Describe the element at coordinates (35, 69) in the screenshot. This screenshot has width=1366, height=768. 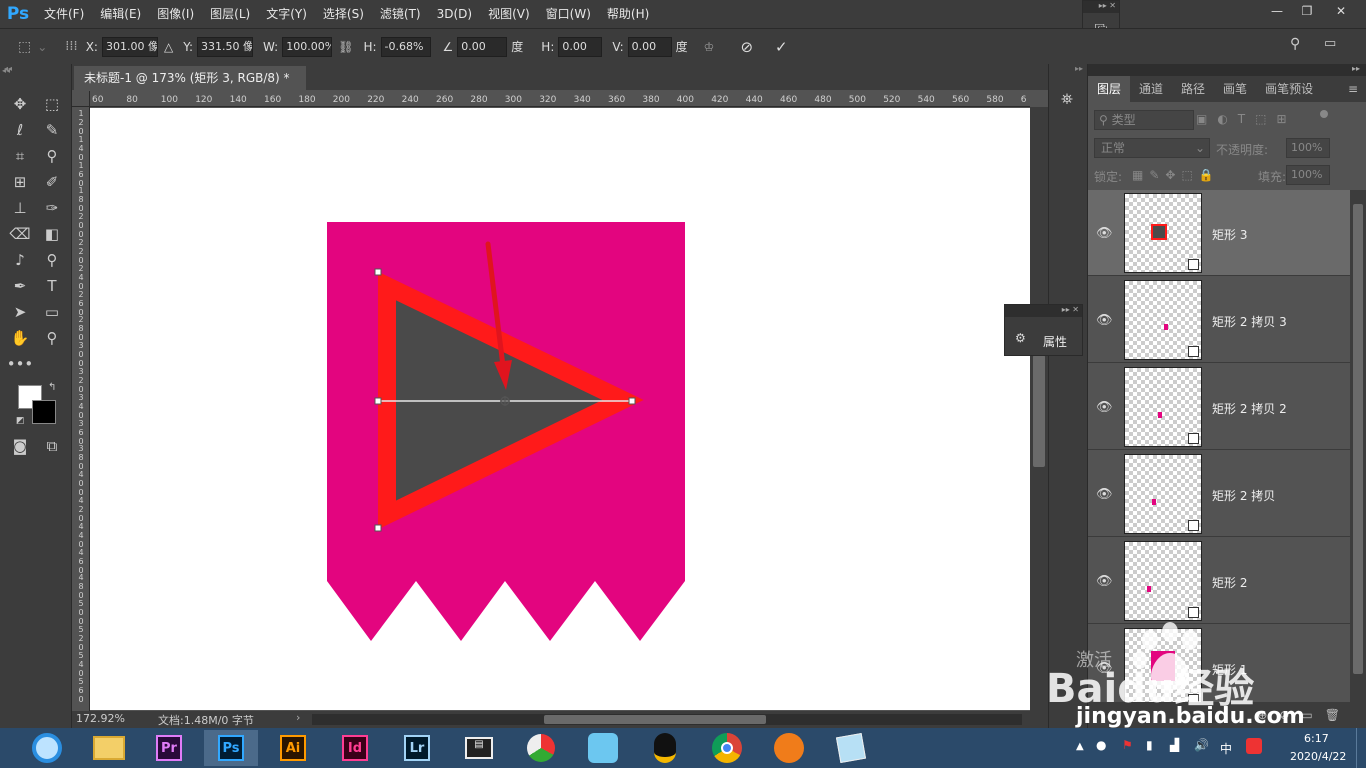
I see `collapse-icon: ◂◂` at that location.